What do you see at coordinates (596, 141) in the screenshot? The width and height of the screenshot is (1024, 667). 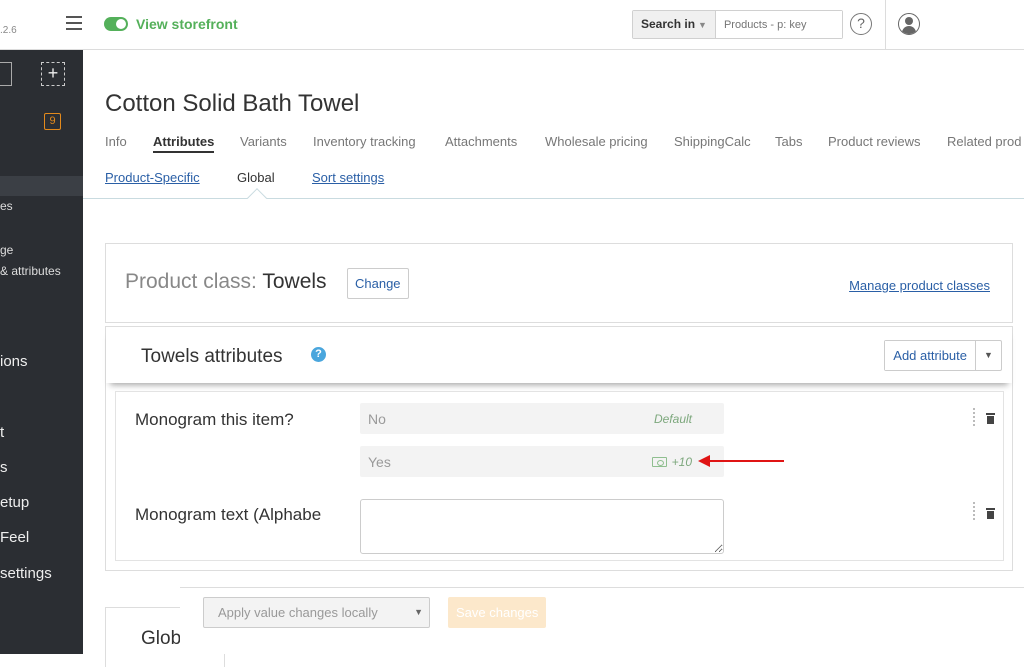 I see `tab-wholesale-pricing: Wholesale pricing` at bounding box center [596, 141].